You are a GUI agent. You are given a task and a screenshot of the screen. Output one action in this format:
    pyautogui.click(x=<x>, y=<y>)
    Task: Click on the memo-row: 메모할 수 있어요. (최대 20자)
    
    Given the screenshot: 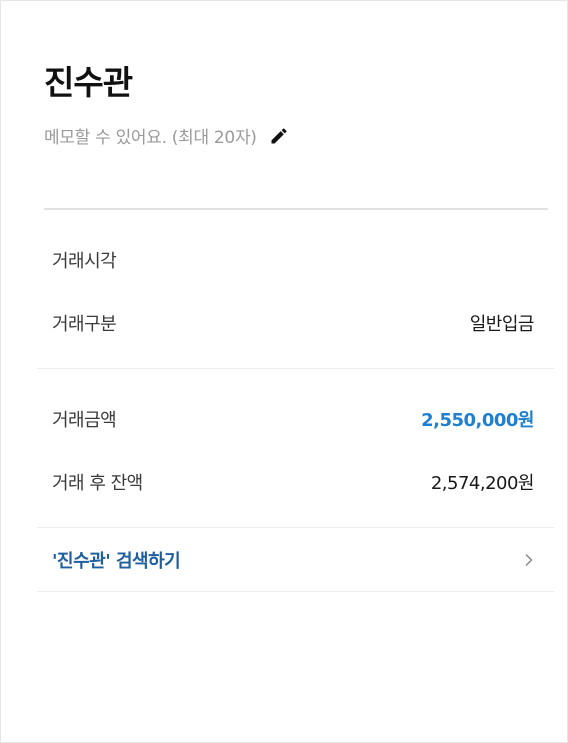 What is the action you would take?
    pyautogui.click(x=166, y=135)
    